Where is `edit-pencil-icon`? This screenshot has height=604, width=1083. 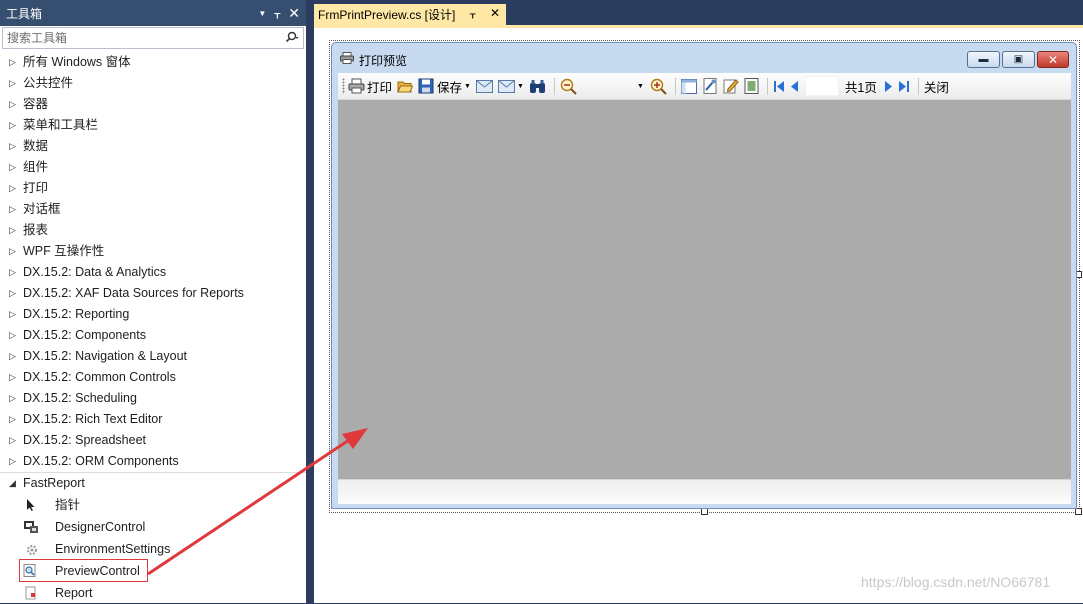 edit-pencil-icon is located at coordinates (731, 86).